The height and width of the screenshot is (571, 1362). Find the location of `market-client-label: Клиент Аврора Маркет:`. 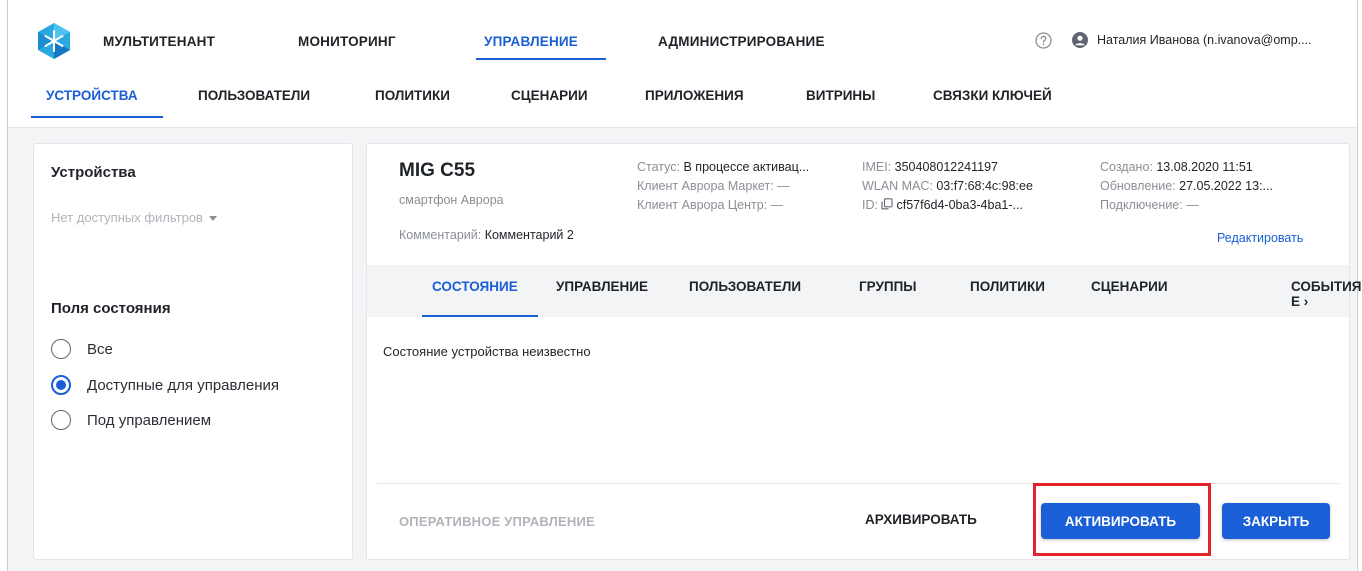

market-client-label: Клиент Аврора Маркет: is located at coordinates (705, 186).